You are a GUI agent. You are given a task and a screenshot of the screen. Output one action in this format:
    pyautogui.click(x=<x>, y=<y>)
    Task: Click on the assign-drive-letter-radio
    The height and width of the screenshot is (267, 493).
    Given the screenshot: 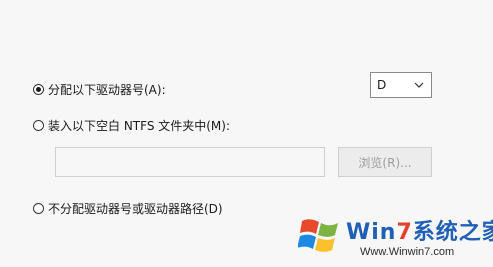 What is the action you would take?
    pyautogui.click(x=38, y=89)
    